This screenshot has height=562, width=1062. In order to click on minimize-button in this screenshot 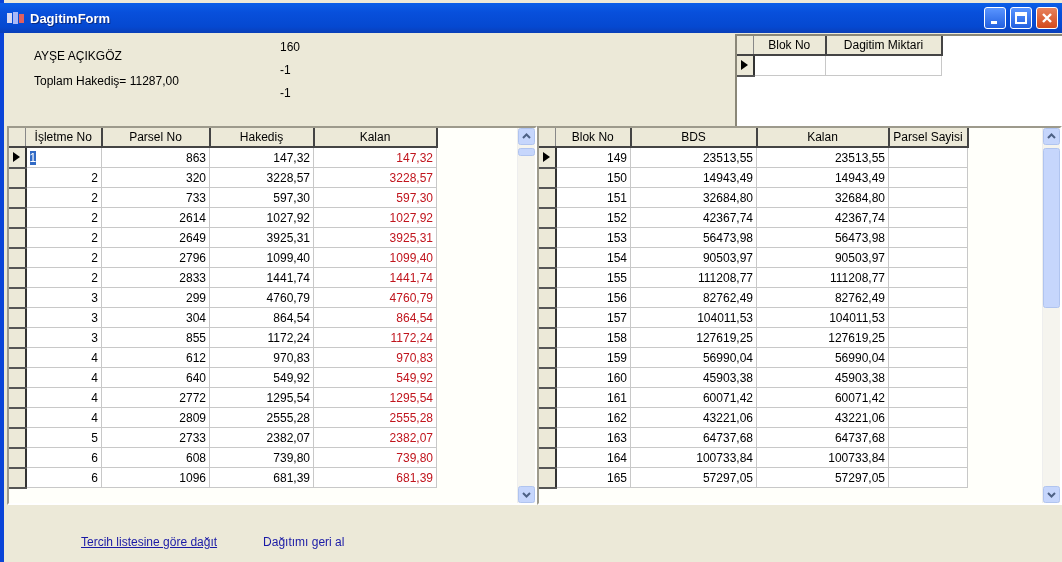, I will do `click(995, 18)`.